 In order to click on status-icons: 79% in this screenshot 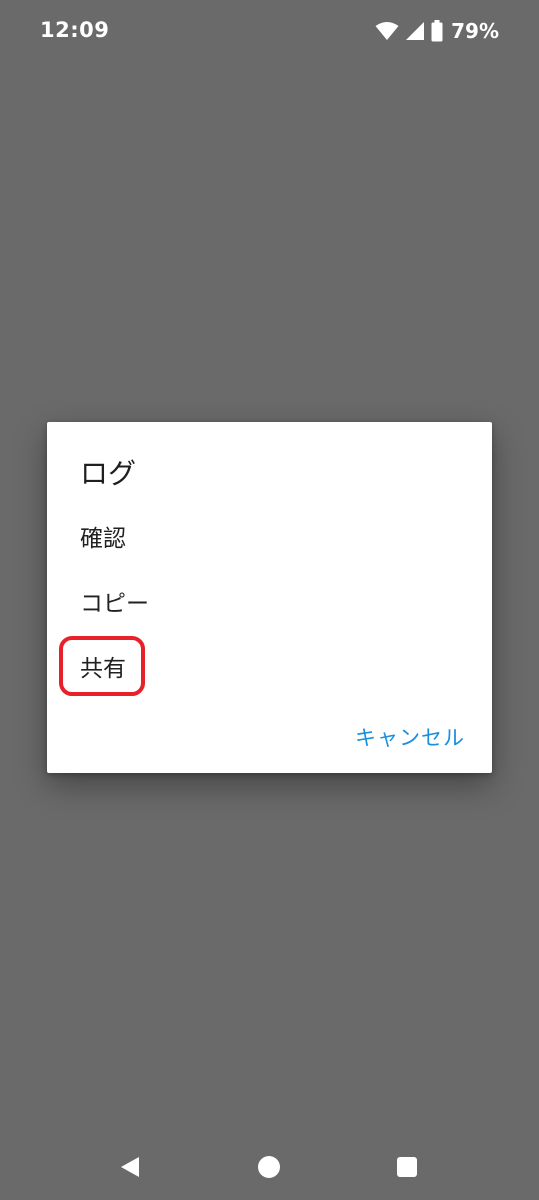, I will do `click(437, 31)`.